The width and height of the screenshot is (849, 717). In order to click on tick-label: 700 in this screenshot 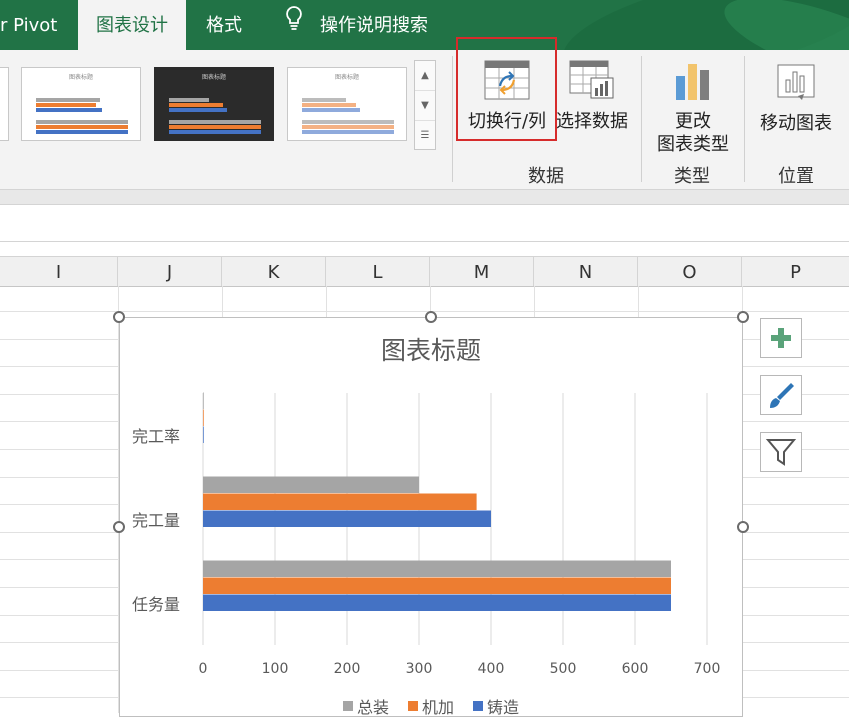, I will do `click(707, 669)`.